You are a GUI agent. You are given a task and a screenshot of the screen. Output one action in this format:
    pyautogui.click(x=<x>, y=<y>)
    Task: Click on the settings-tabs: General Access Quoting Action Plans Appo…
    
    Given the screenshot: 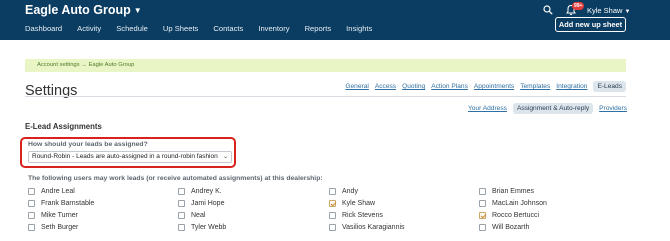 What is the action you would take?
    pyautogui.click(x=482, y=86)
    